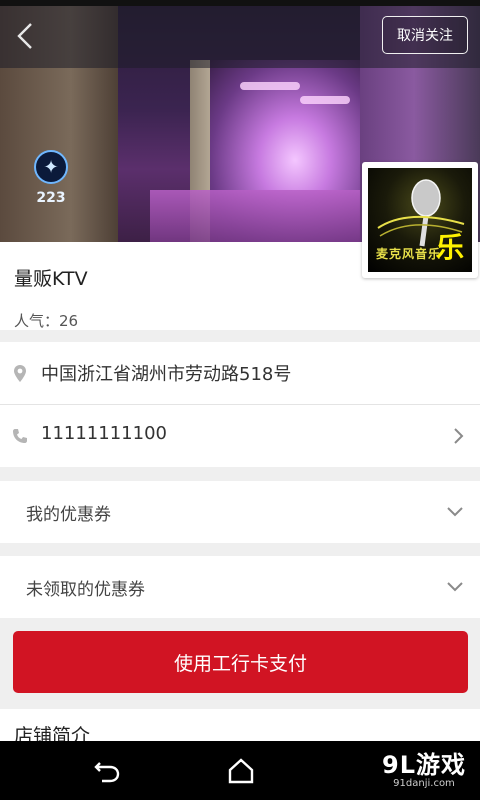 This screenshot has height=800, width=480. I want to click on room-sign: ✦ 223, so click(54, 196).